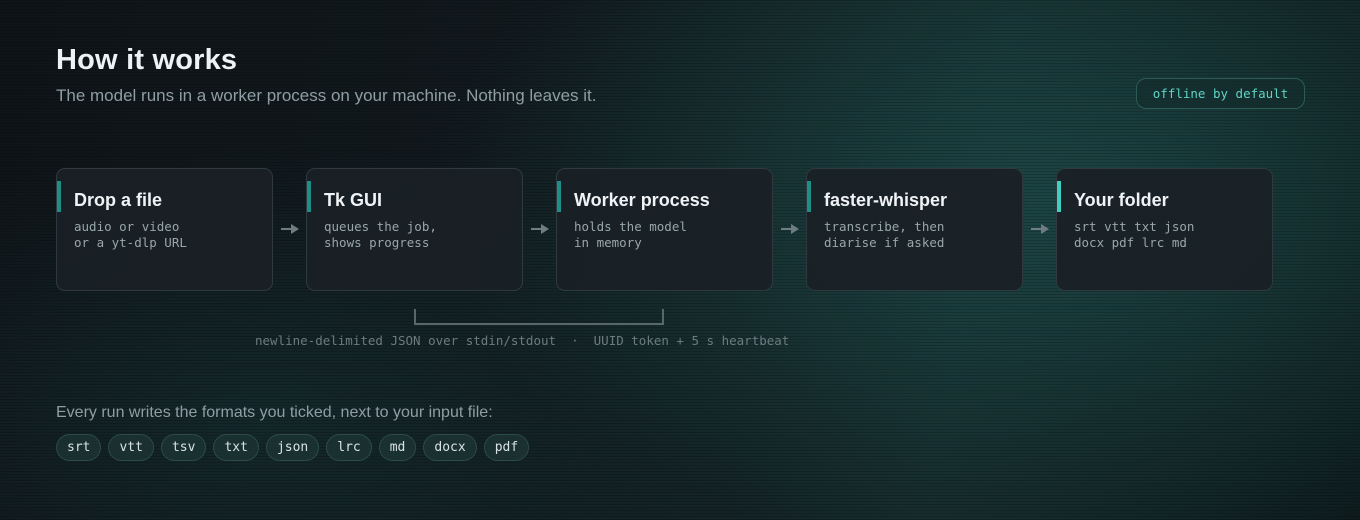  I want to click on format-chip-lrc: lrc, so click(349, 447).